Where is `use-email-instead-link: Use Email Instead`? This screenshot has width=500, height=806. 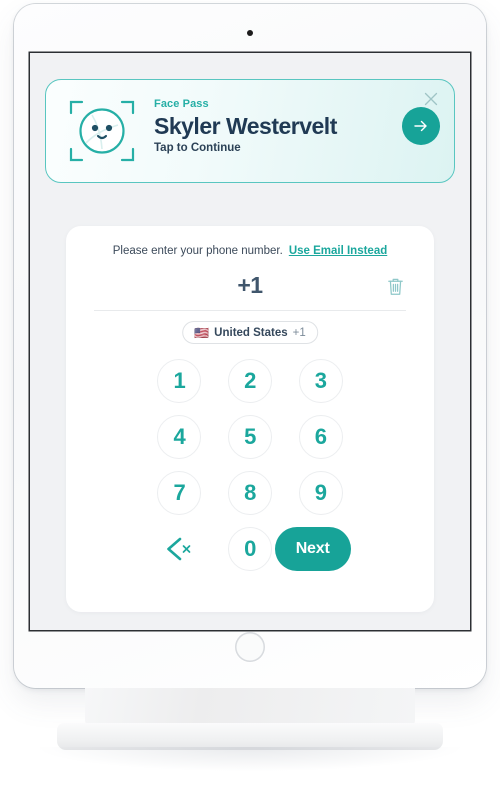
use-email-instead-link: Use Email Instead is located at coordinates (338, 251).